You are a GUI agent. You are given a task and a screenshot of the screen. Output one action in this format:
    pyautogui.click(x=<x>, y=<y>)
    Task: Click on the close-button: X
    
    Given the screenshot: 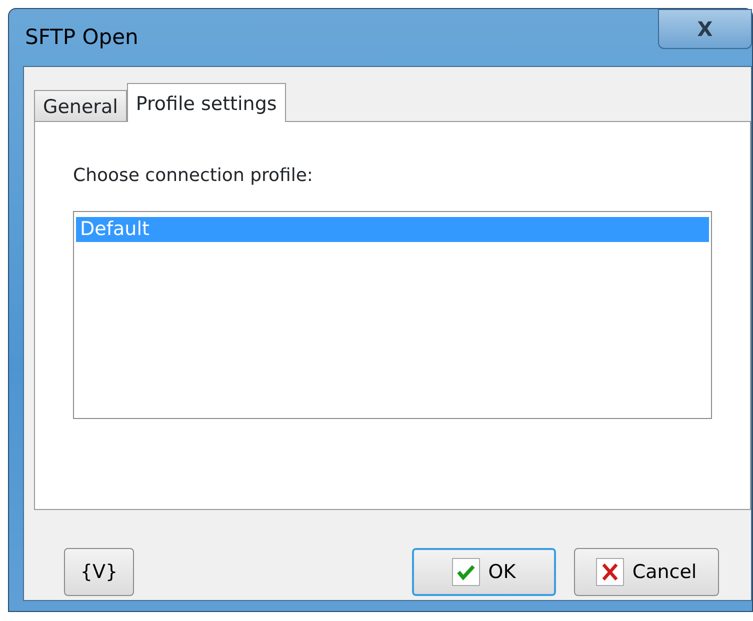 What is the action you would take?
    pyautogui.click(x=705, y=28)
    